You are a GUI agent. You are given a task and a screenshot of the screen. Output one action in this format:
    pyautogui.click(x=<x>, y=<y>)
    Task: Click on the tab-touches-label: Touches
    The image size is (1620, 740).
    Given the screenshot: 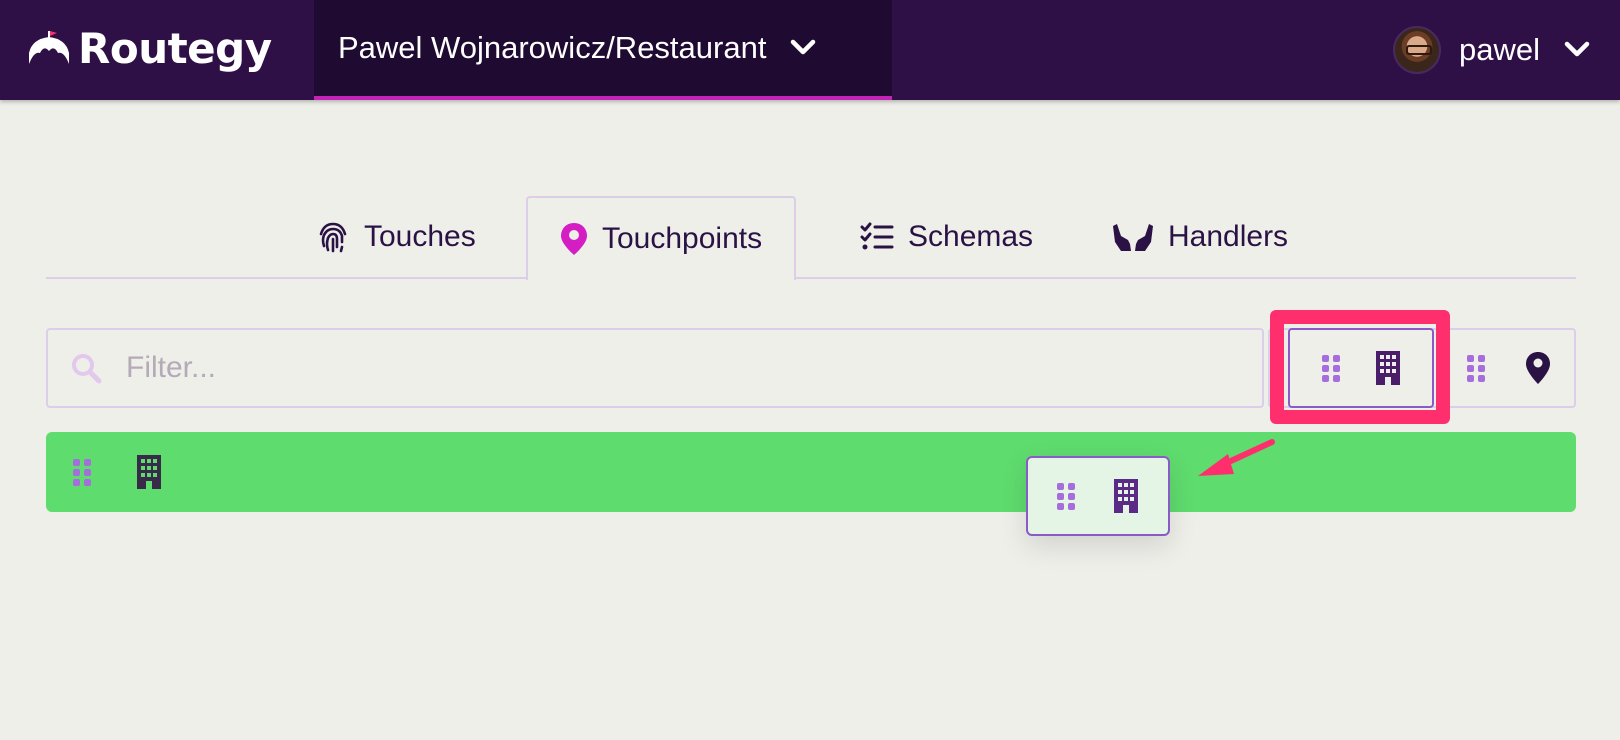 What is the action you would take?
    pyautogui.click(x=420, y=236)
    